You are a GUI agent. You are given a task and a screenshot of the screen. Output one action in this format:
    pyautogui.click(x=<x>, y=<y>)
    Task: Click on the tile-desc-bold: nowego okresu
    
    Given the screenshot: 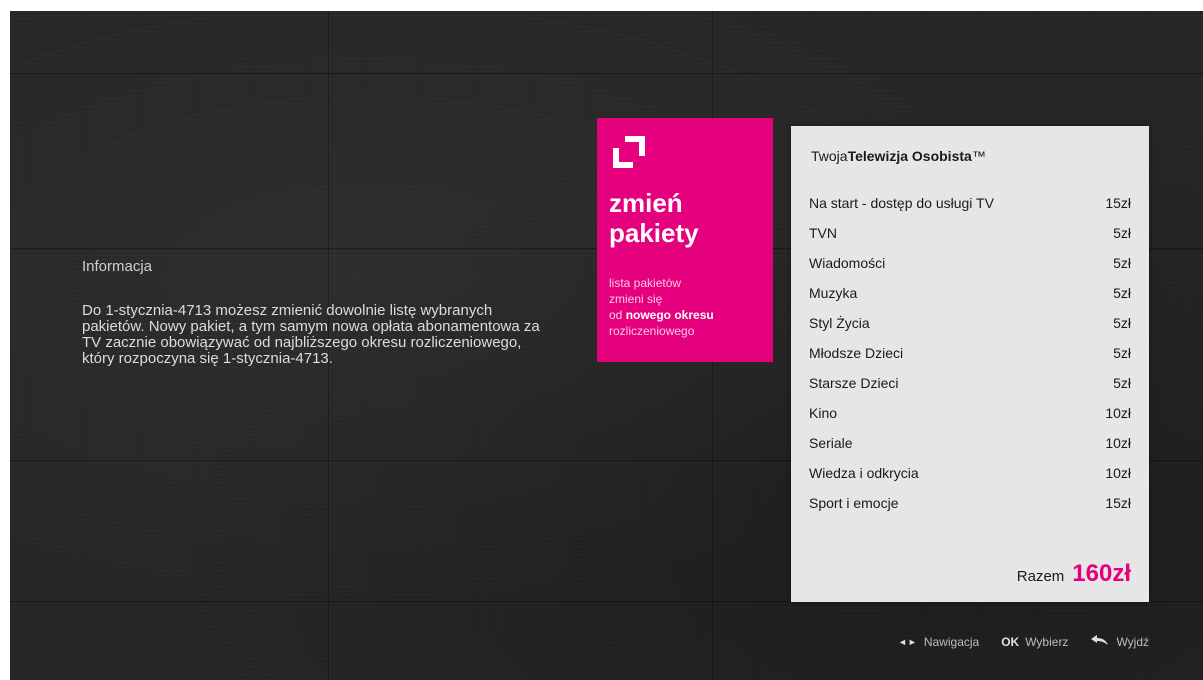 What is the action you would take?
    pyautogui.click(x=669, y=315)
    